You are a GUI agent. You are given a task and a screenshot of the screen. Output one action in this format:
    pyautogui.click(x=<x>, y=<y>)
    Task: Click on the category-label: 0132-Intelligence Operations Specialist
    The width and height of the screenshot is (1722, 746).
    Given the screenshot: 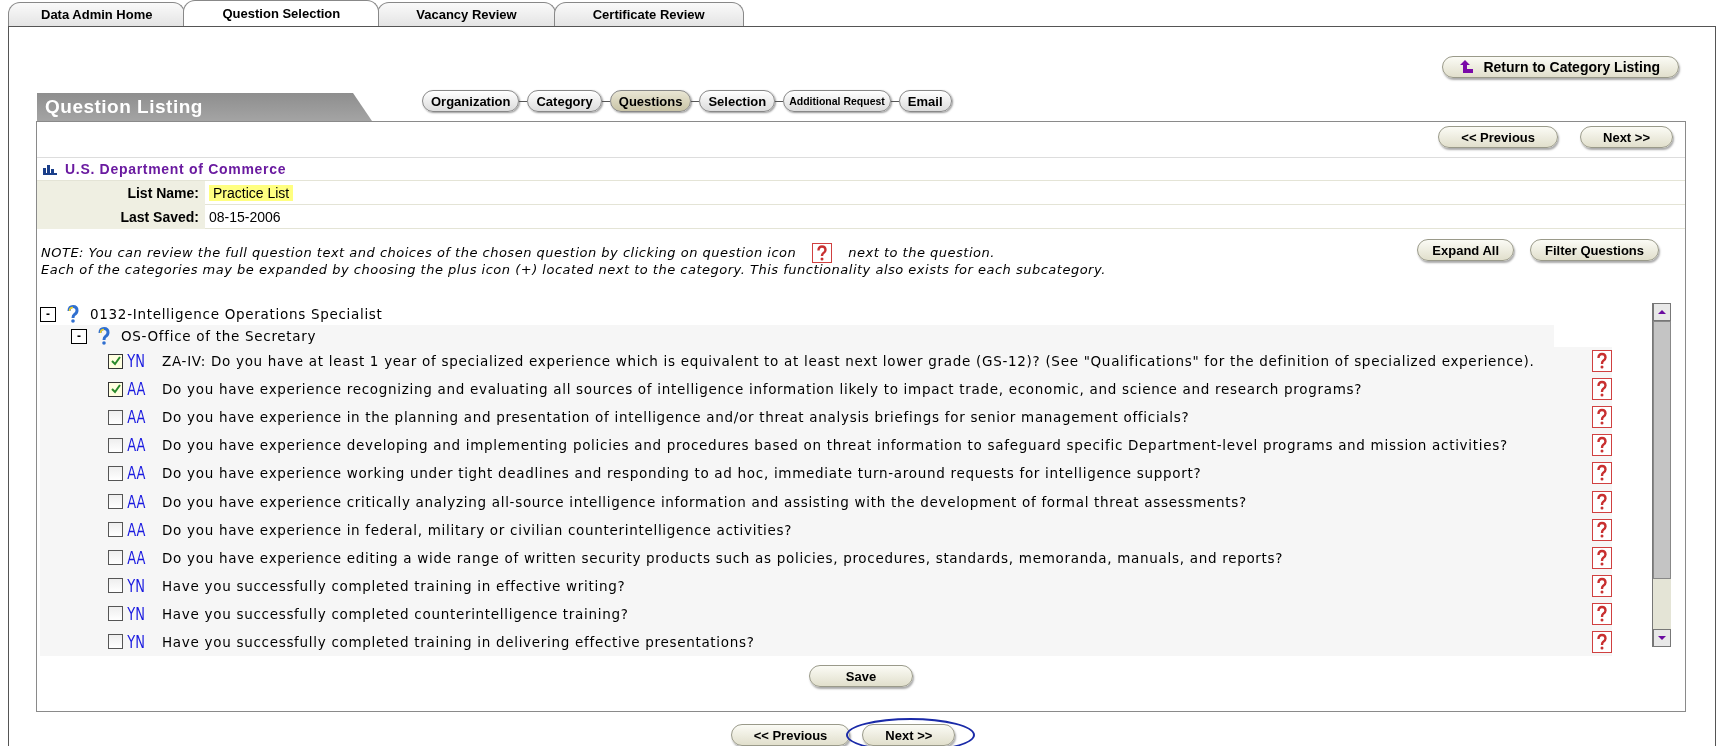 What is the action you would take?
    pyautogui.click(x=236, y=314)
    